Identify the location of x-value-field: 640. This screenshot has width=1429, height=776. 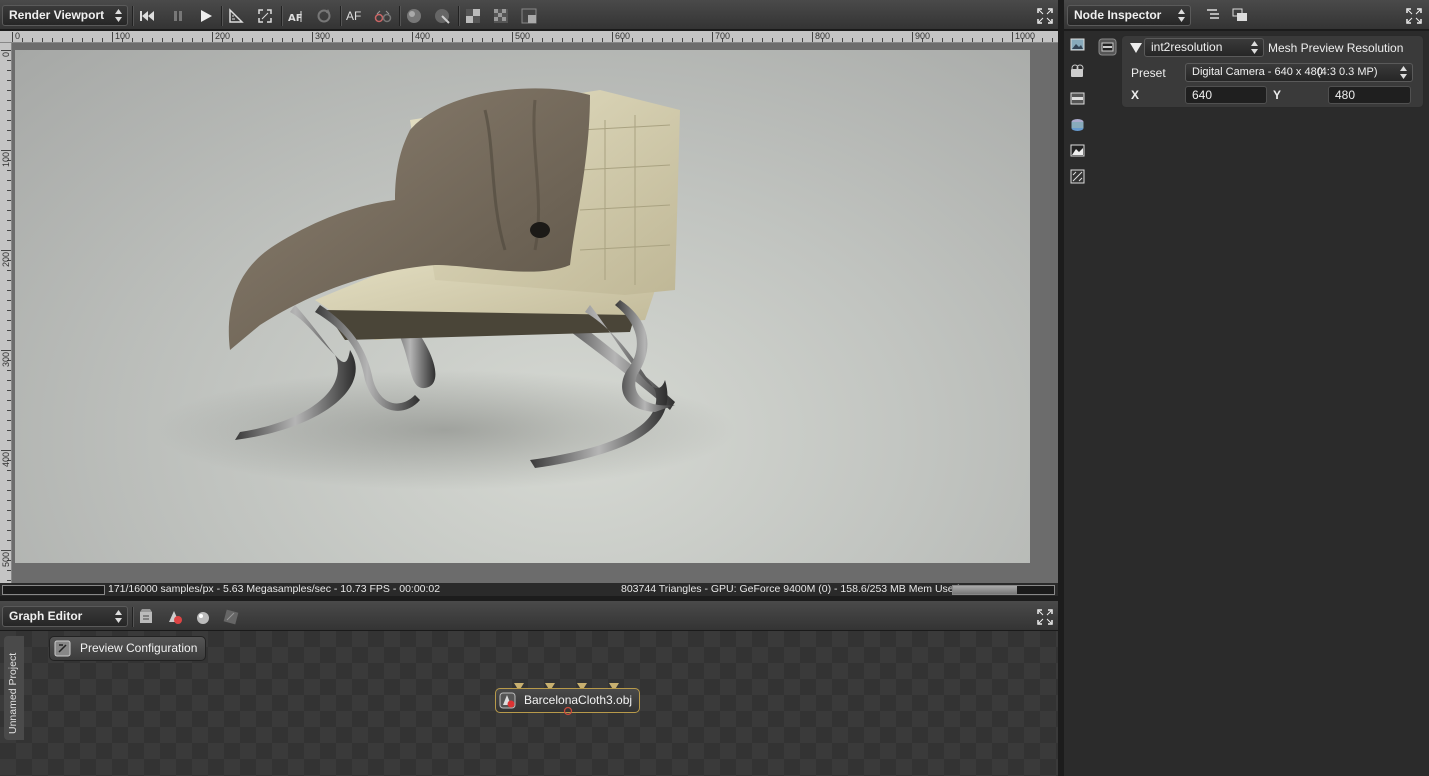
(1226, 95).